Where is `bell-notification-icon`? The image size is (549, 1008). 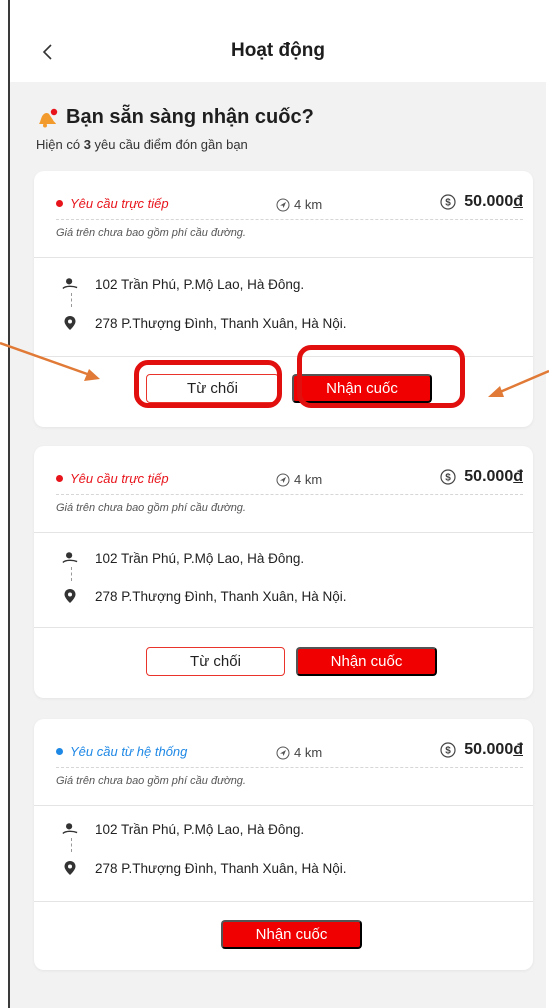
bell-notification-icon is located at coordinates (48, 117).